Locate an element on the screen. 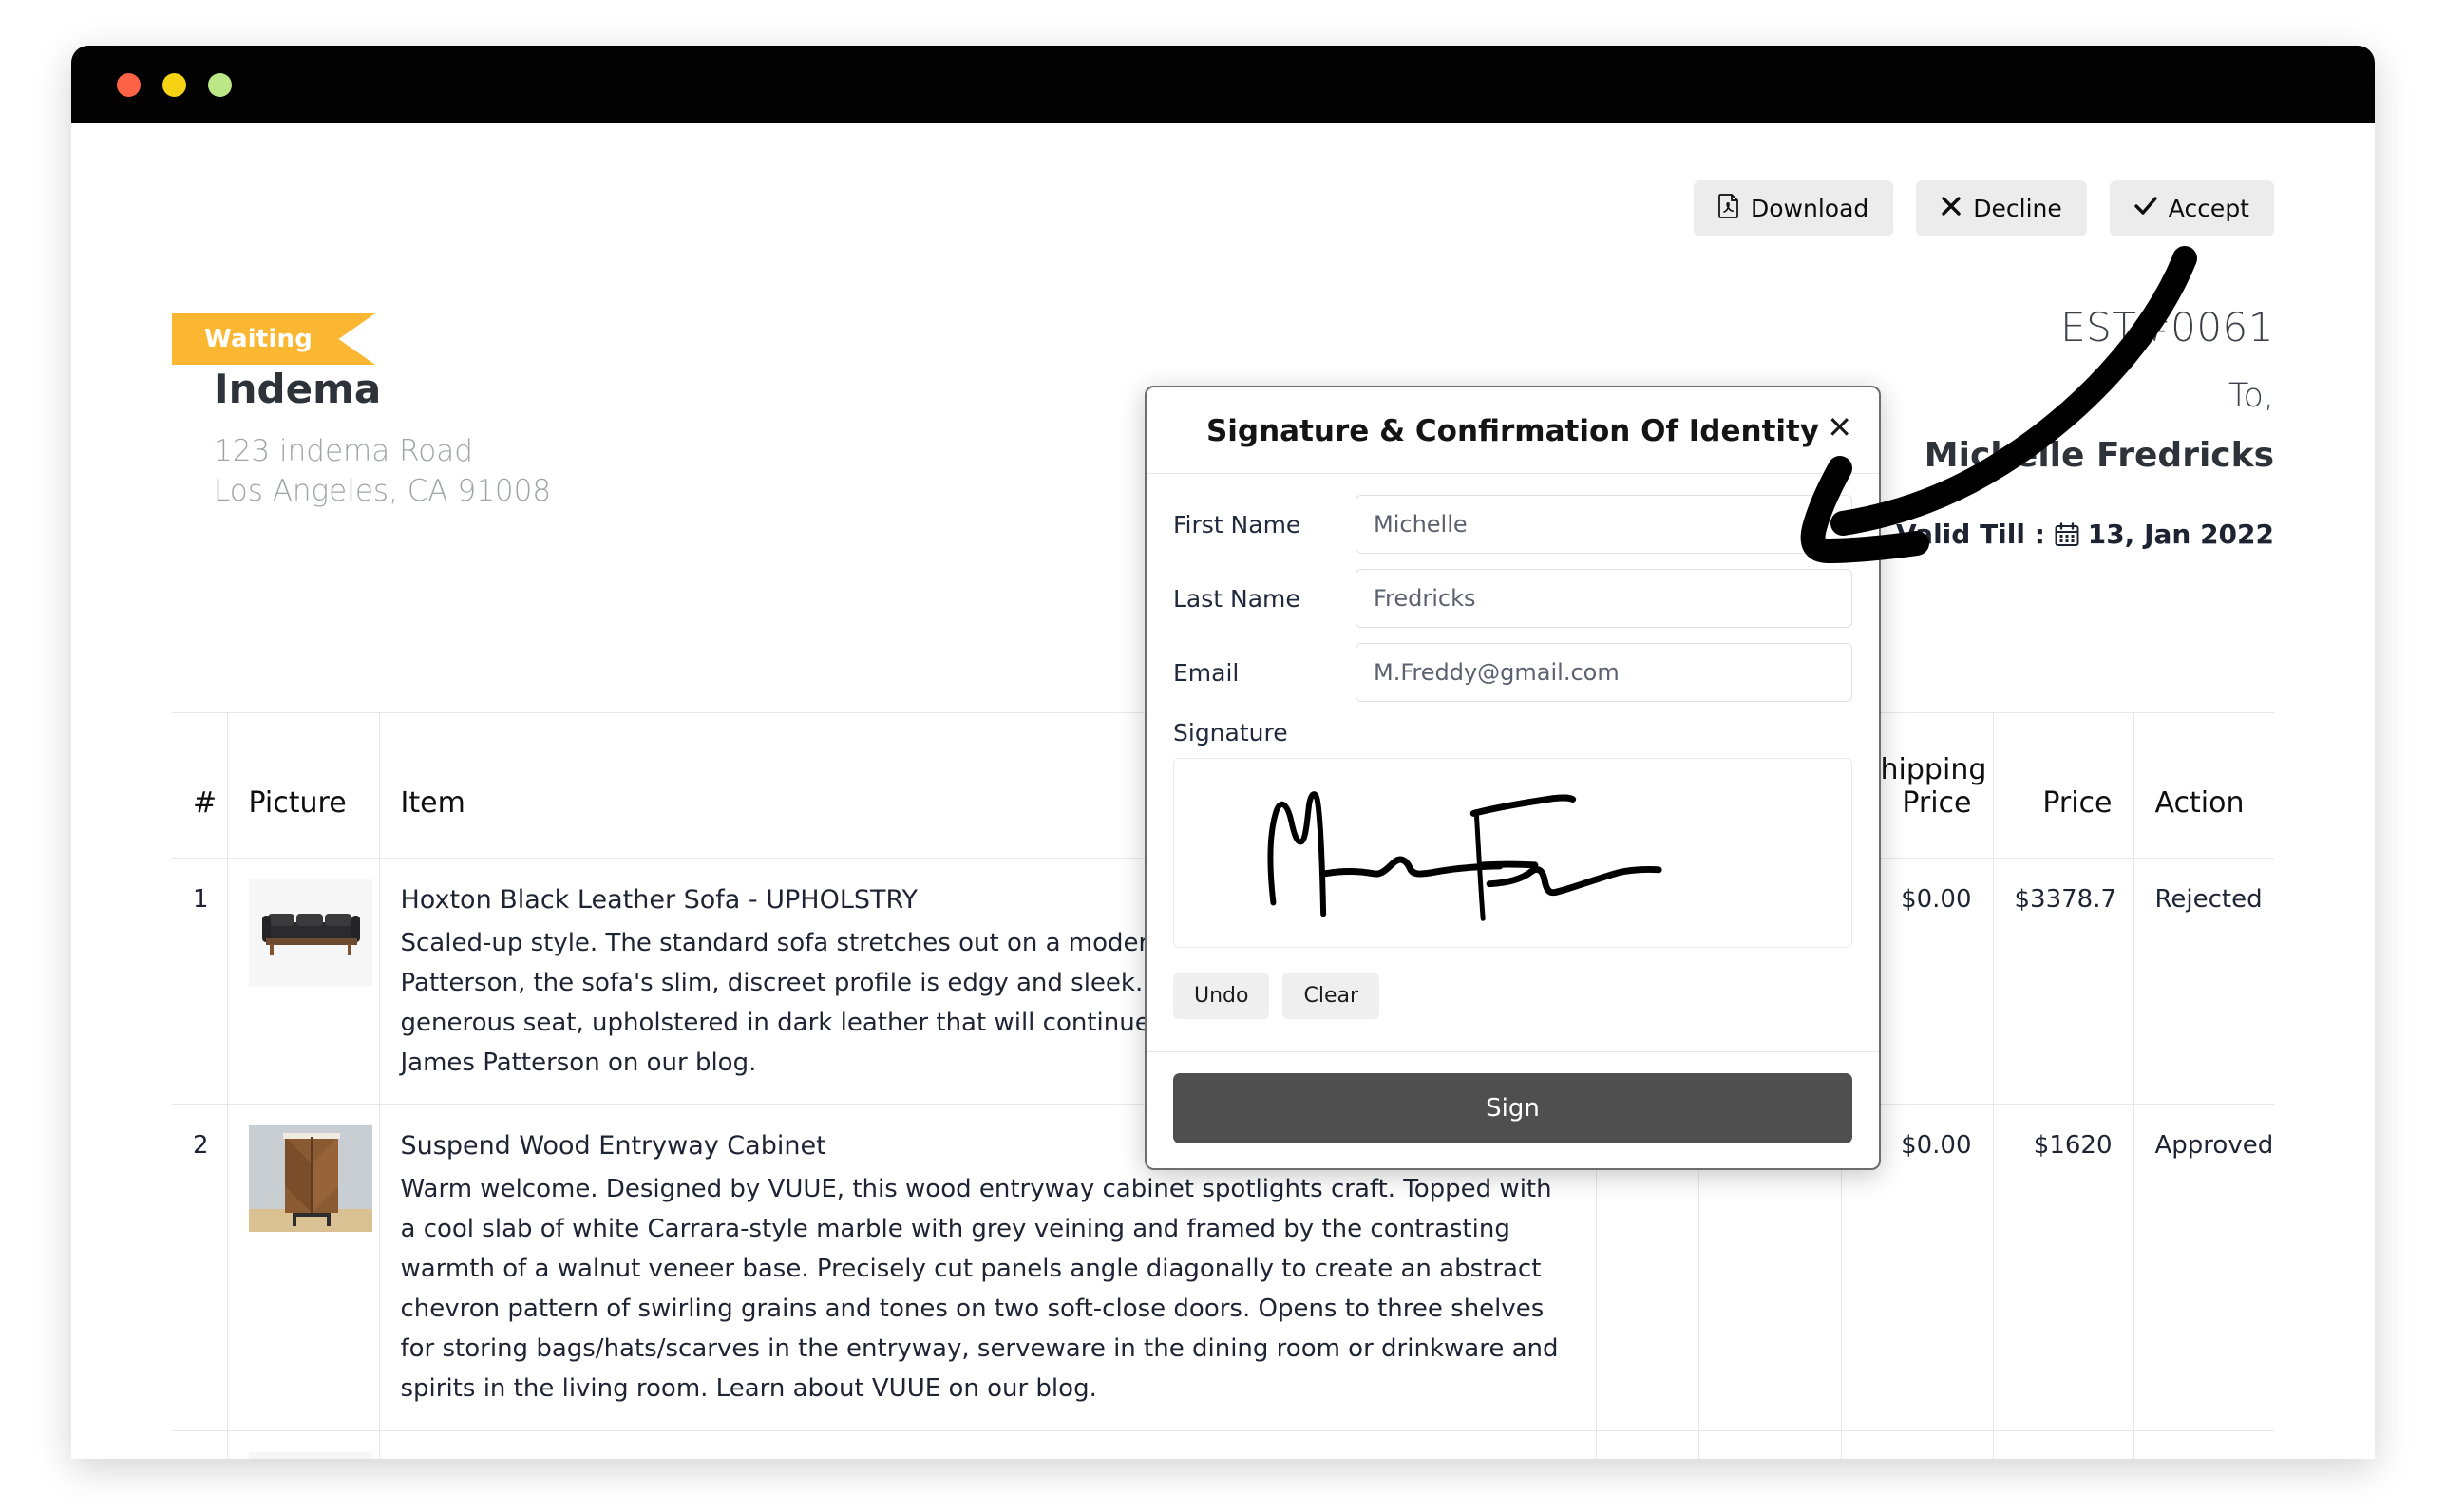 The height and width of the screenshot is (1512, 2446). table-row: 3 is located at coordinates (1223, 1445).